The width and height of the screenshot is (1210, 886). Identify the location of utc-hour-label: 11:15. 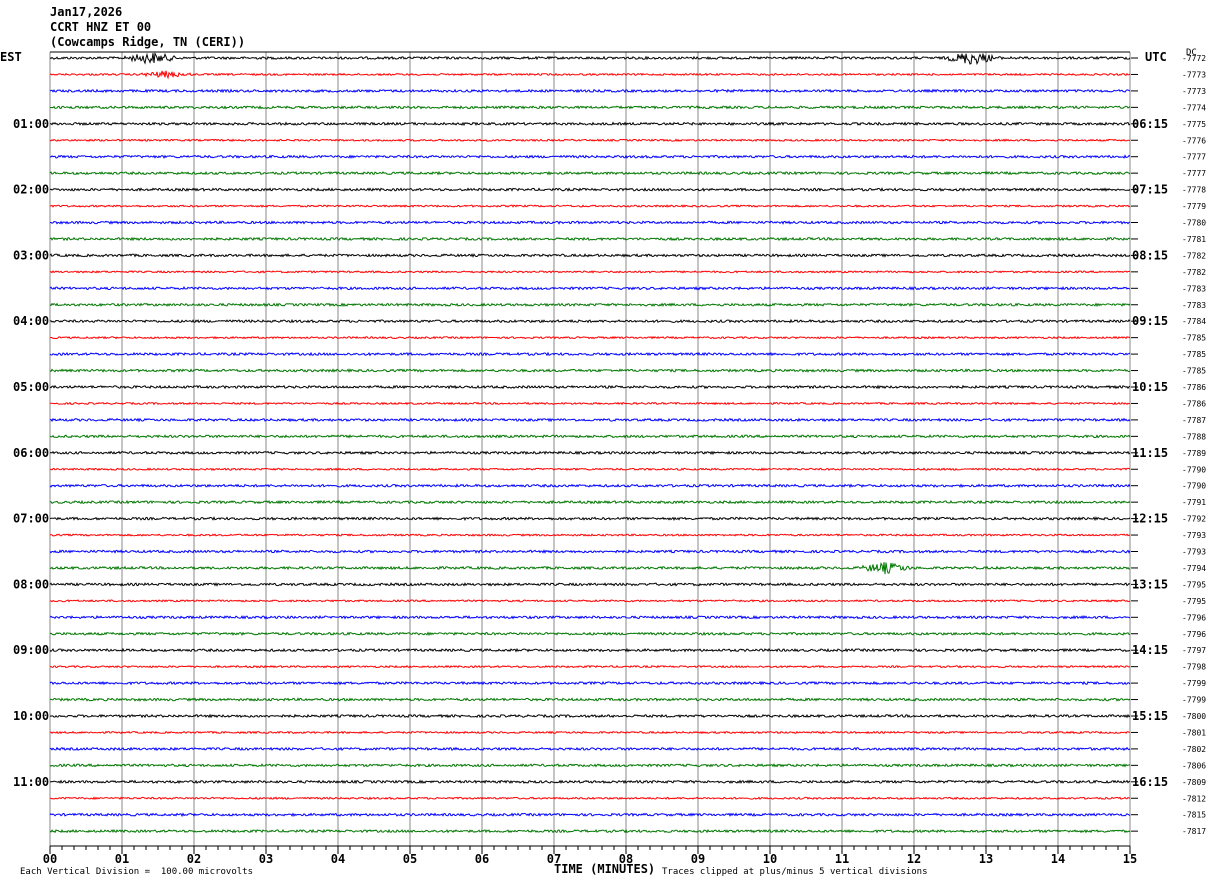
(1150, 453).